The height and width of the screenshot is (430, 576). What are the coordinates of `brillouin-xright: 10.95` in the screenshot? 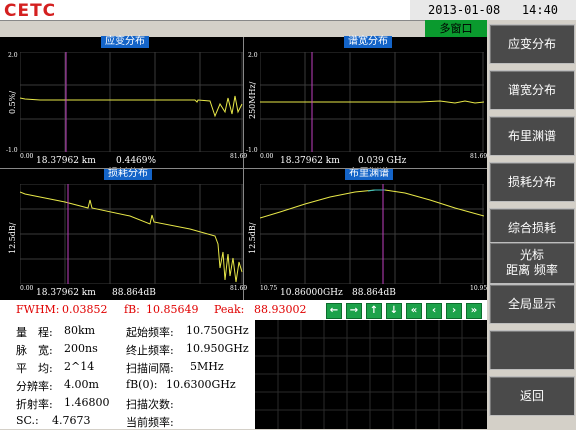 It's located at (479, 288).